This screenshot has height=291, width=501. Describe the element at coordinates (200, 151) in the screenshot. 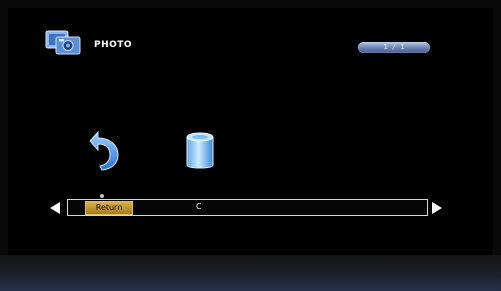

I see `storage-drive-icon` at that location.